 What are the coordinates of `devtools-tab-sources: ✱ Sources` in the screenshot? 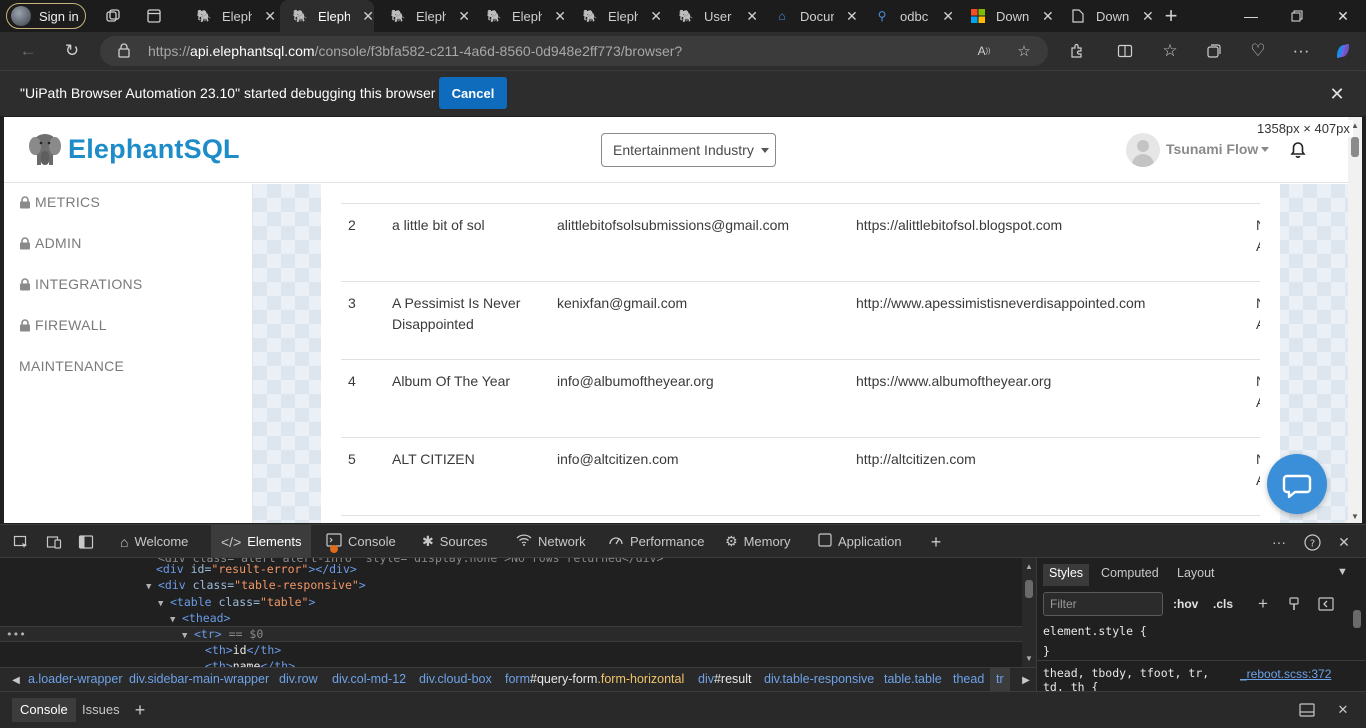 It's located at (454, 541).